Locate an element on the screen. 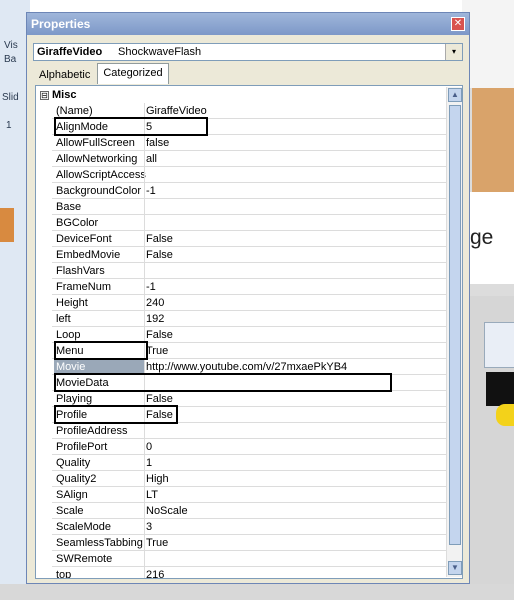  property-row: DeviceFont False is located at coordinates (241, 239).